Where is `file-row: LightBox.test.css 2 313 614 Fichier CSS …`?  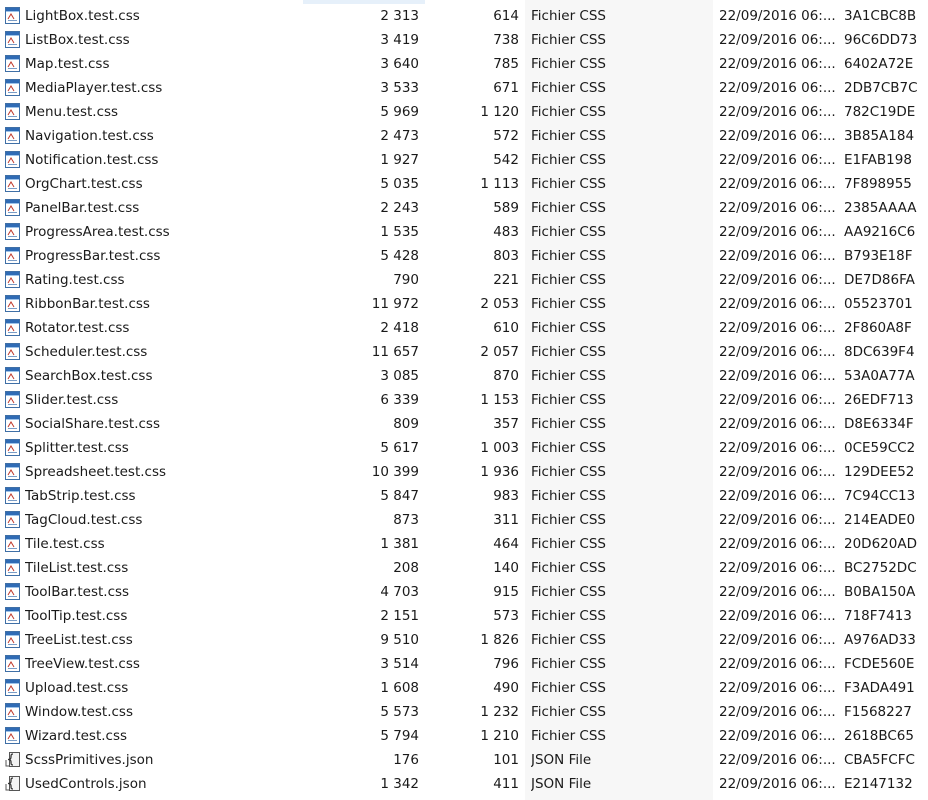 file-row: LightBox.test.css 2 313 614 Fichier CSS … is located at coordinates (464, 16).